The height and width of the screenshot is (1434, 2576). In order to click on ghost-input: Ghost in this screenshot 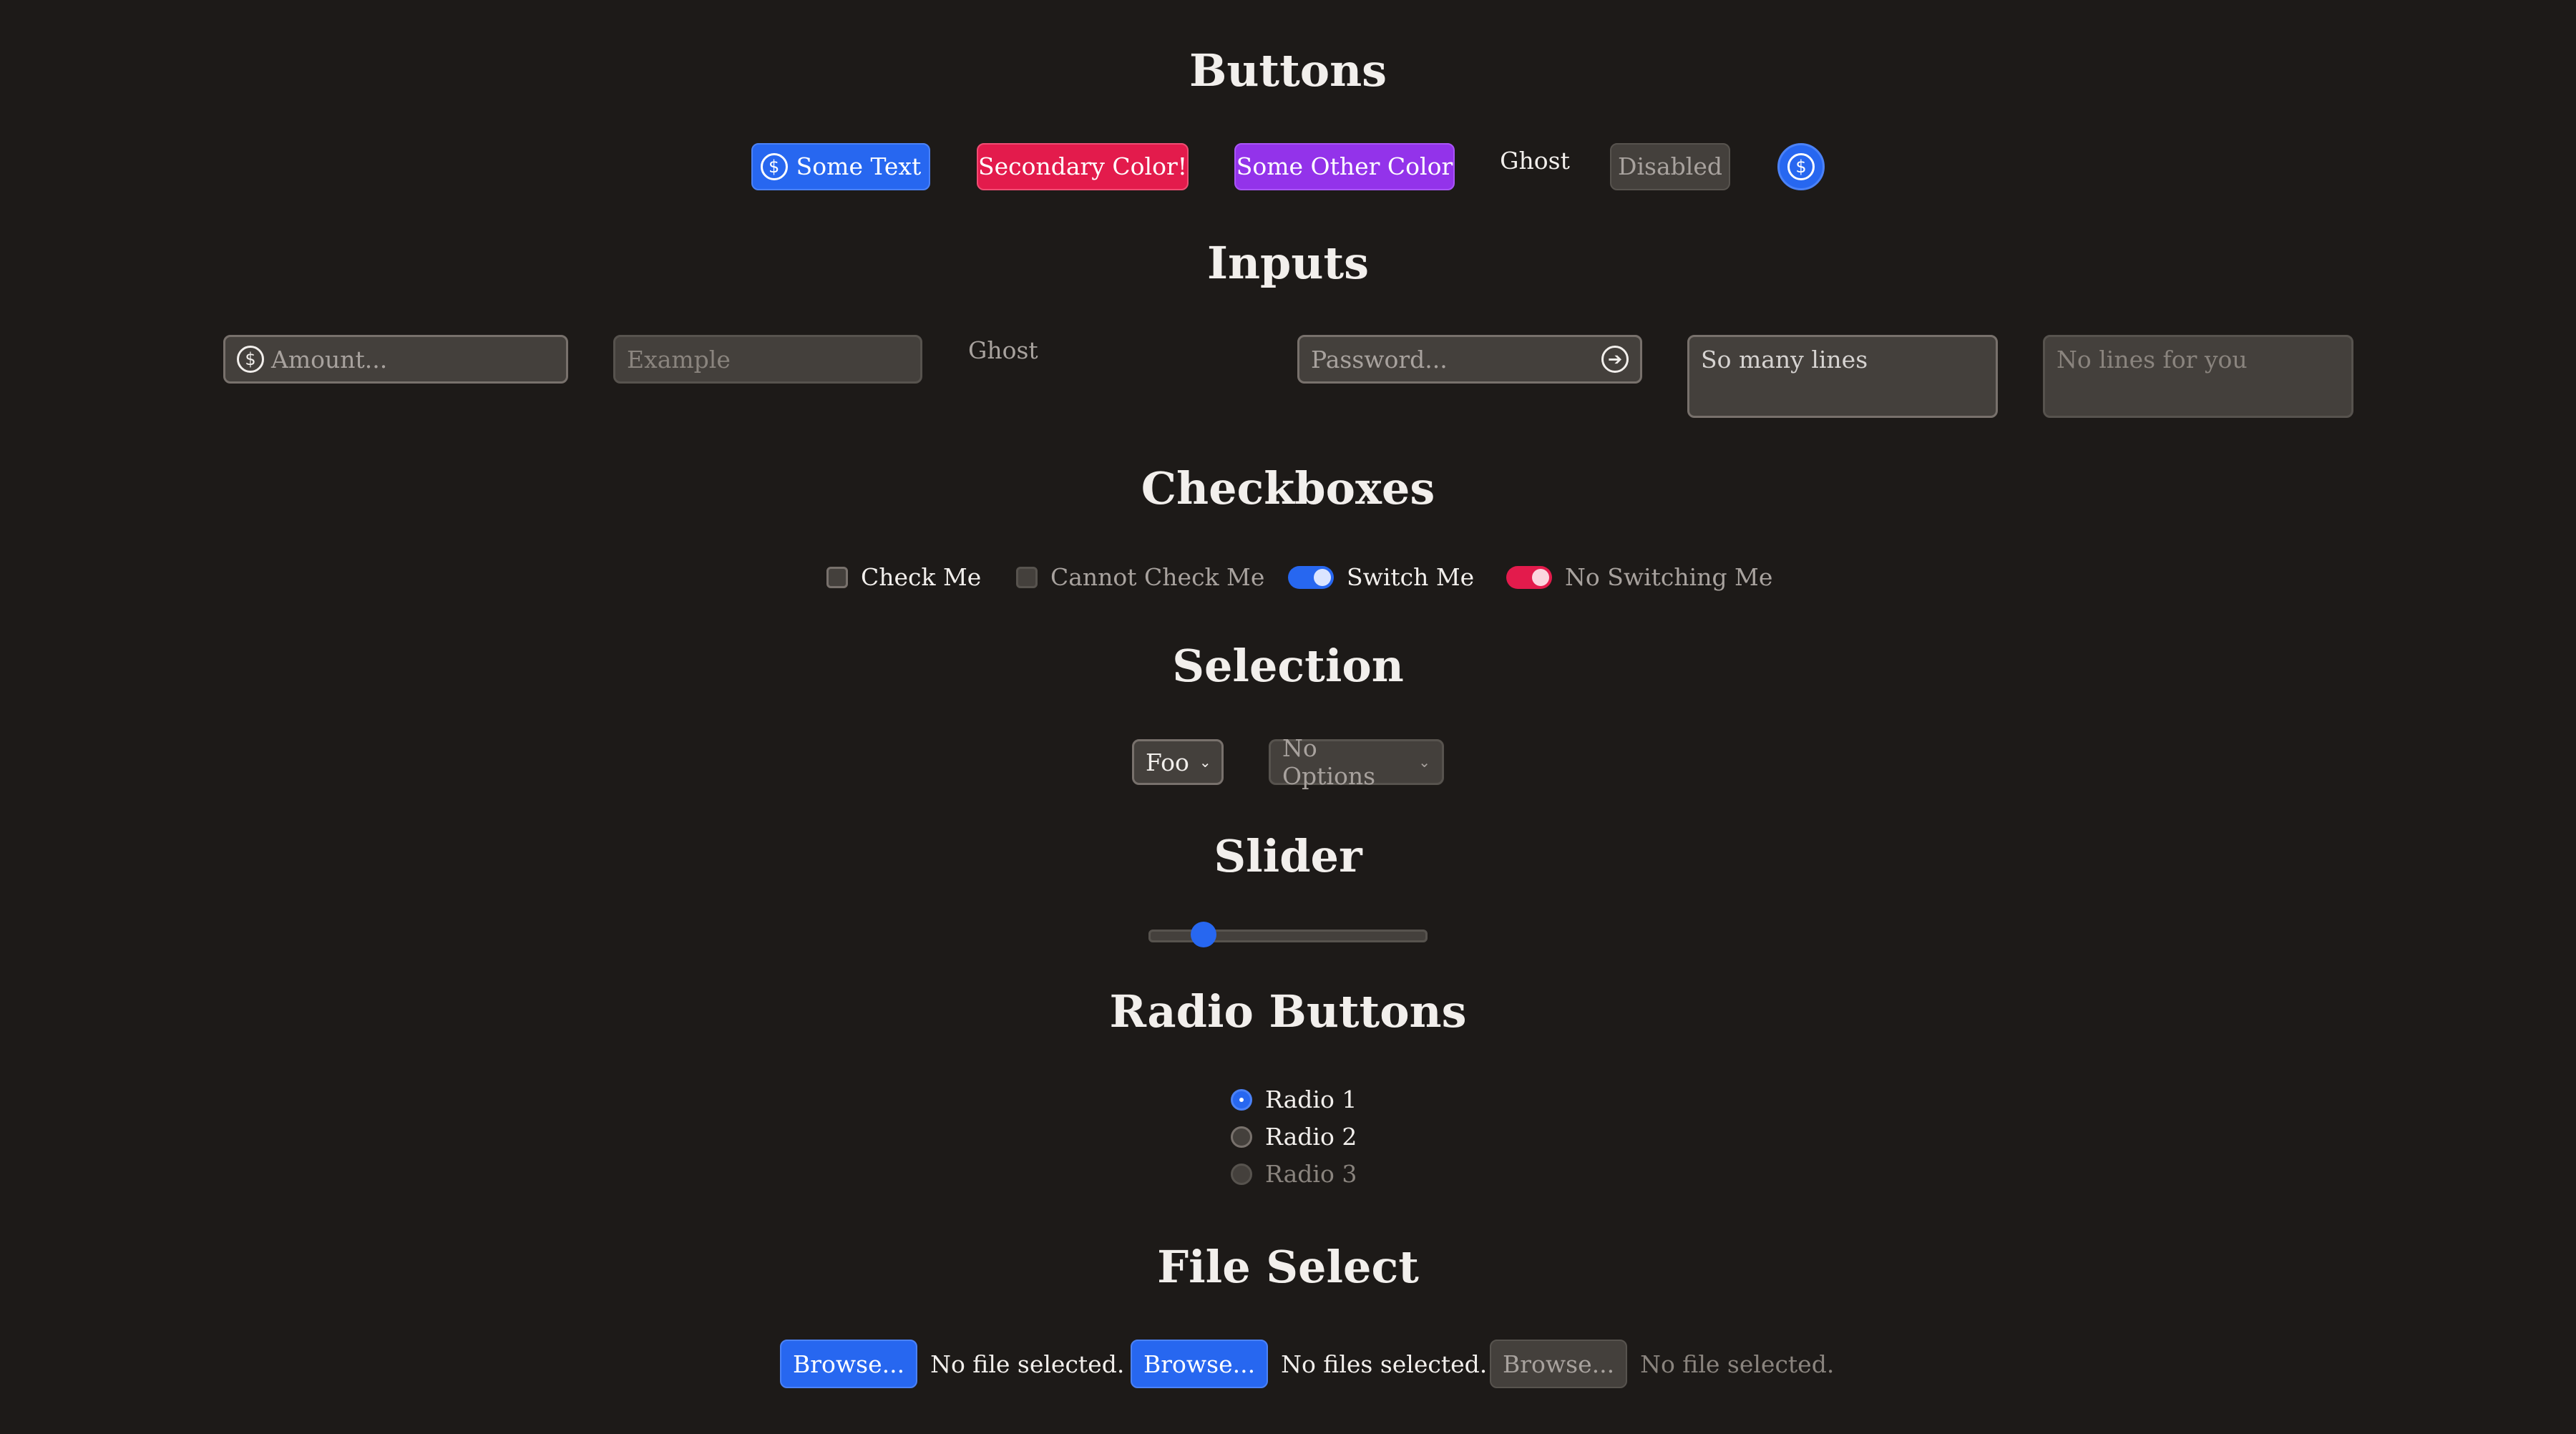, I will do `click(1111, 353)`.